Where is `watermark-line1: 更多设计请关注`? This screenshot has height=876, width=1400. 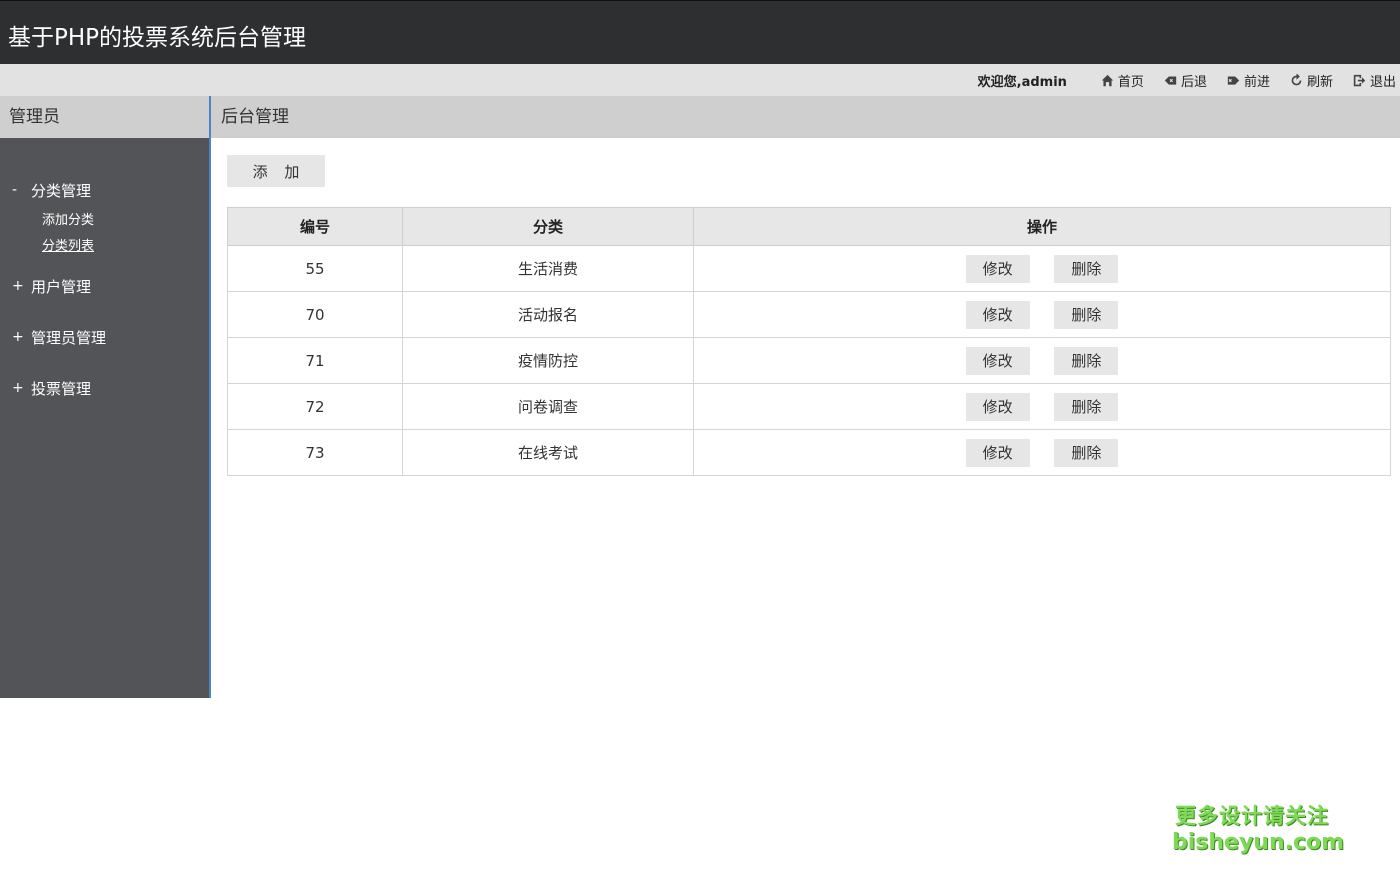
watermark-line1: 更多设计请关注 is located at coordinates (1252, 816).